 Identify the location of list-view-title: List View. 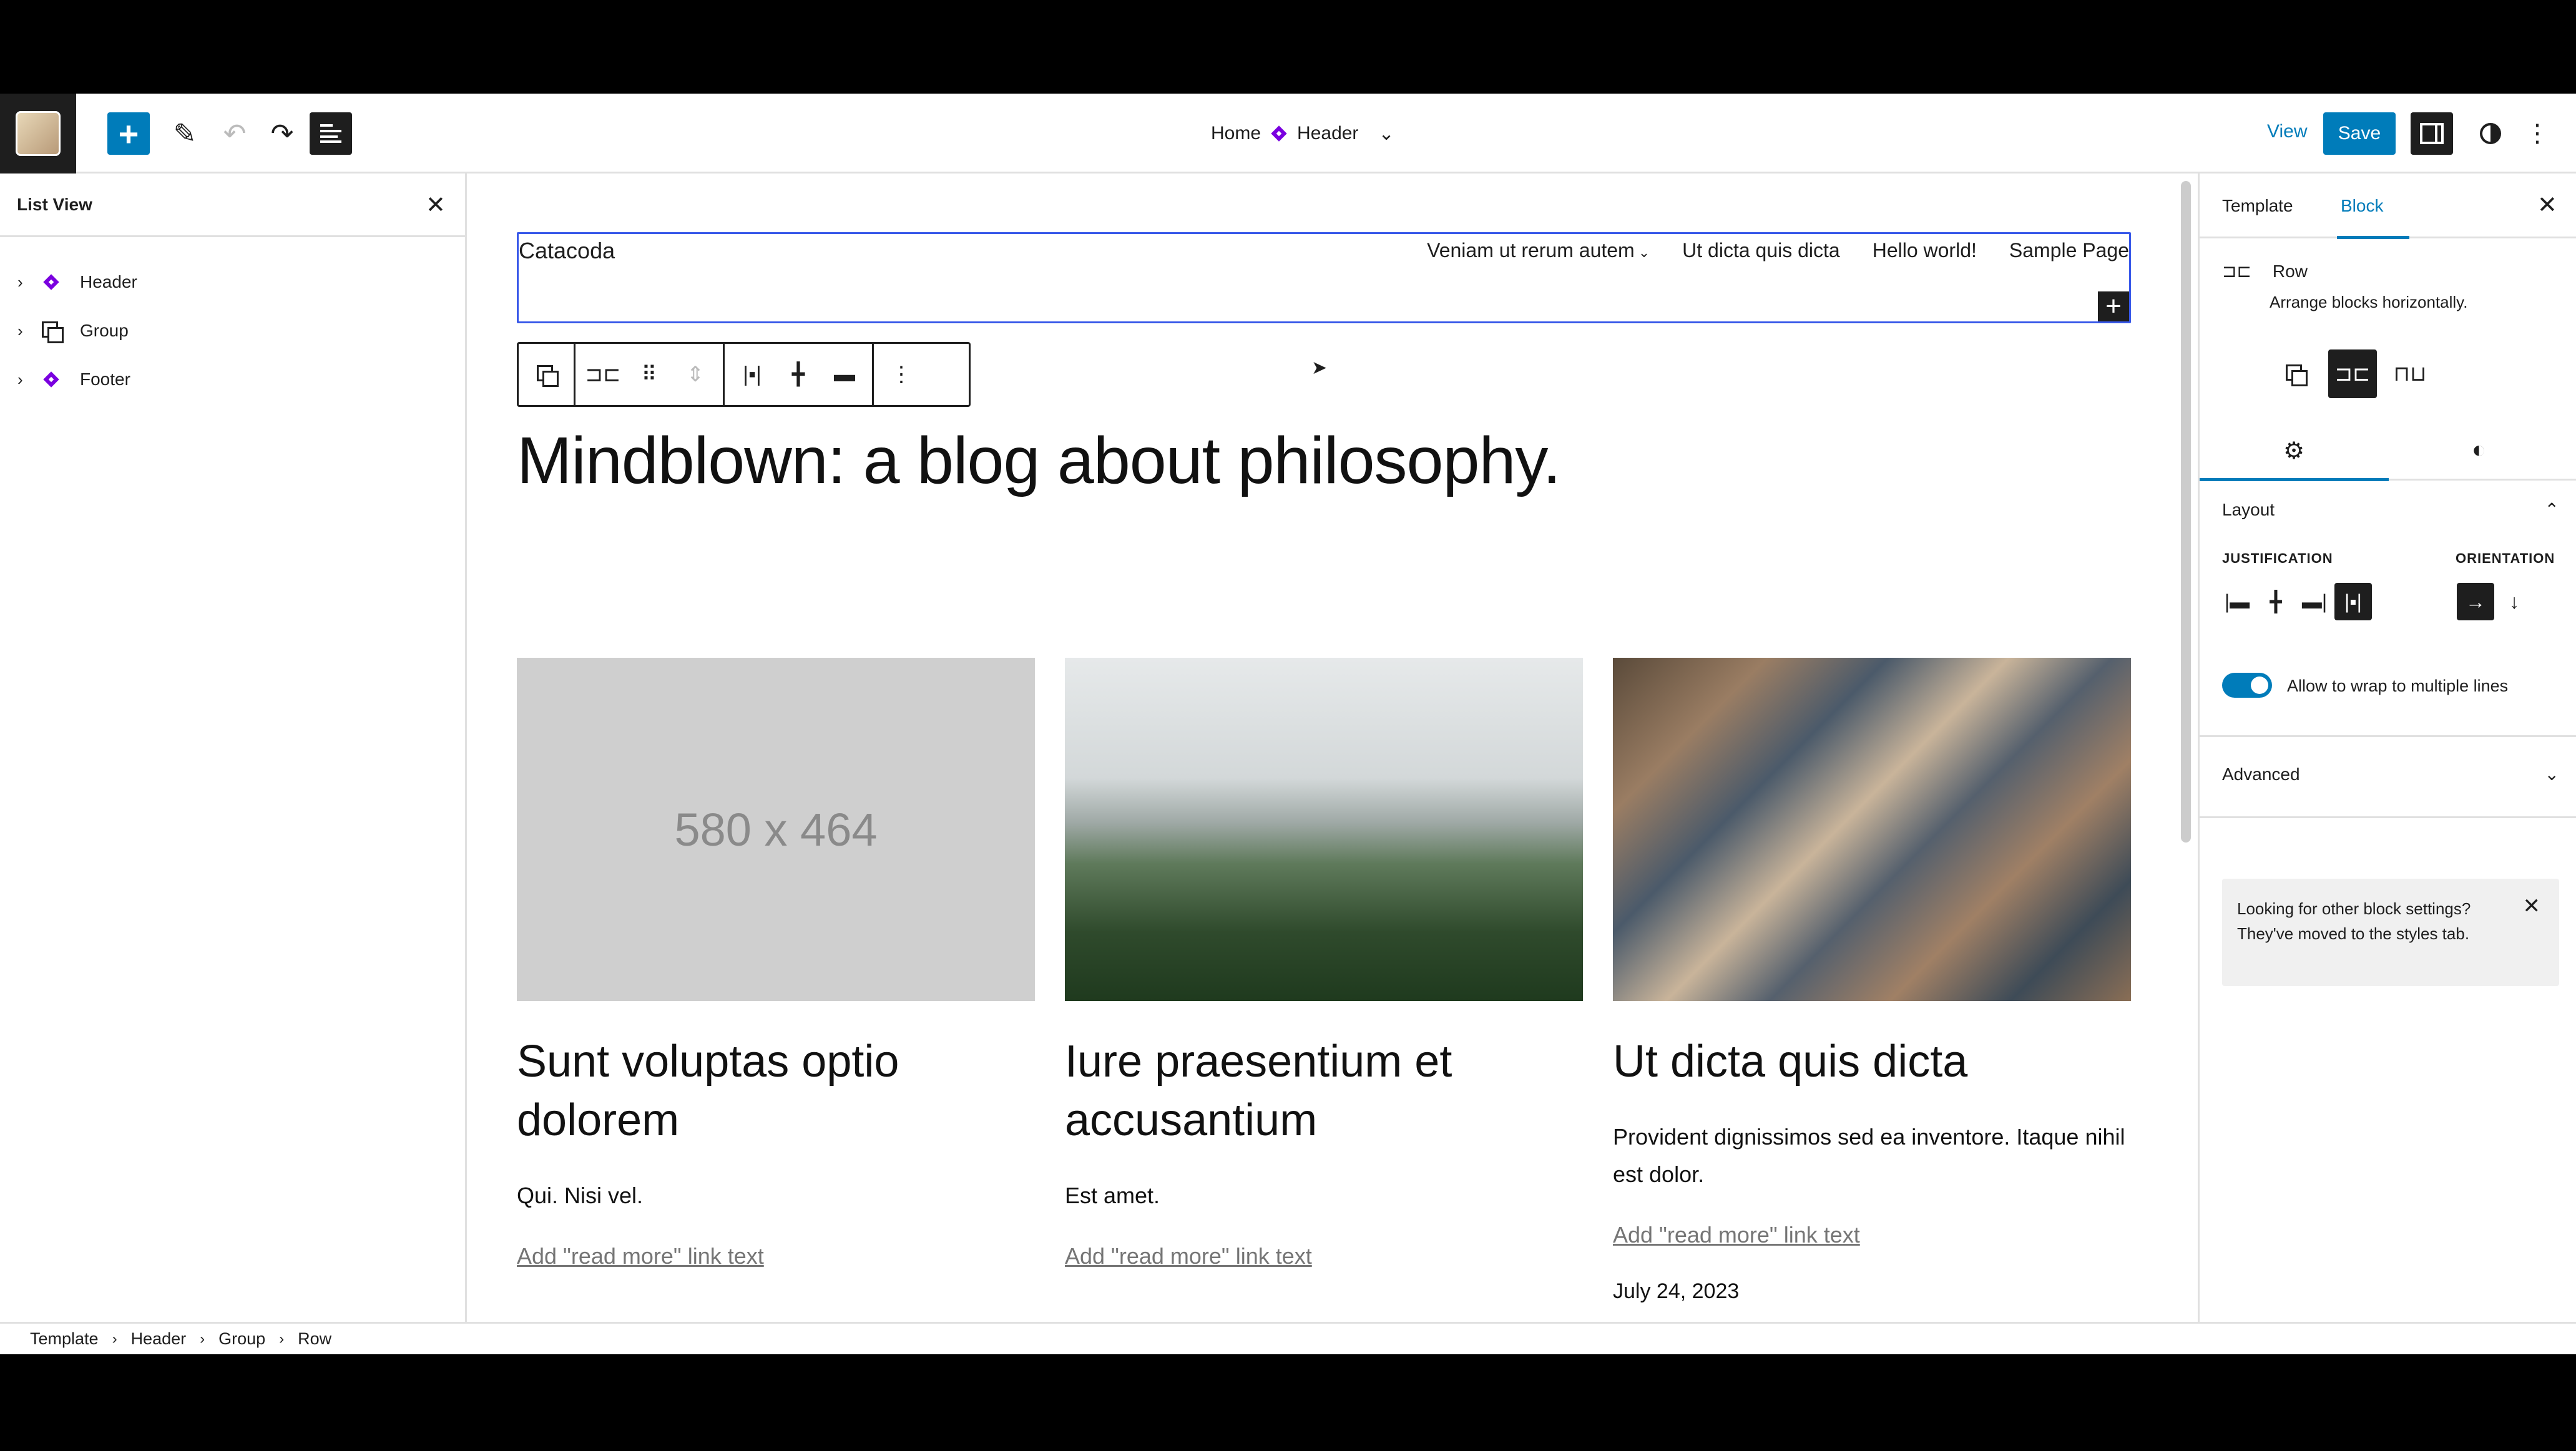
(54, 205).